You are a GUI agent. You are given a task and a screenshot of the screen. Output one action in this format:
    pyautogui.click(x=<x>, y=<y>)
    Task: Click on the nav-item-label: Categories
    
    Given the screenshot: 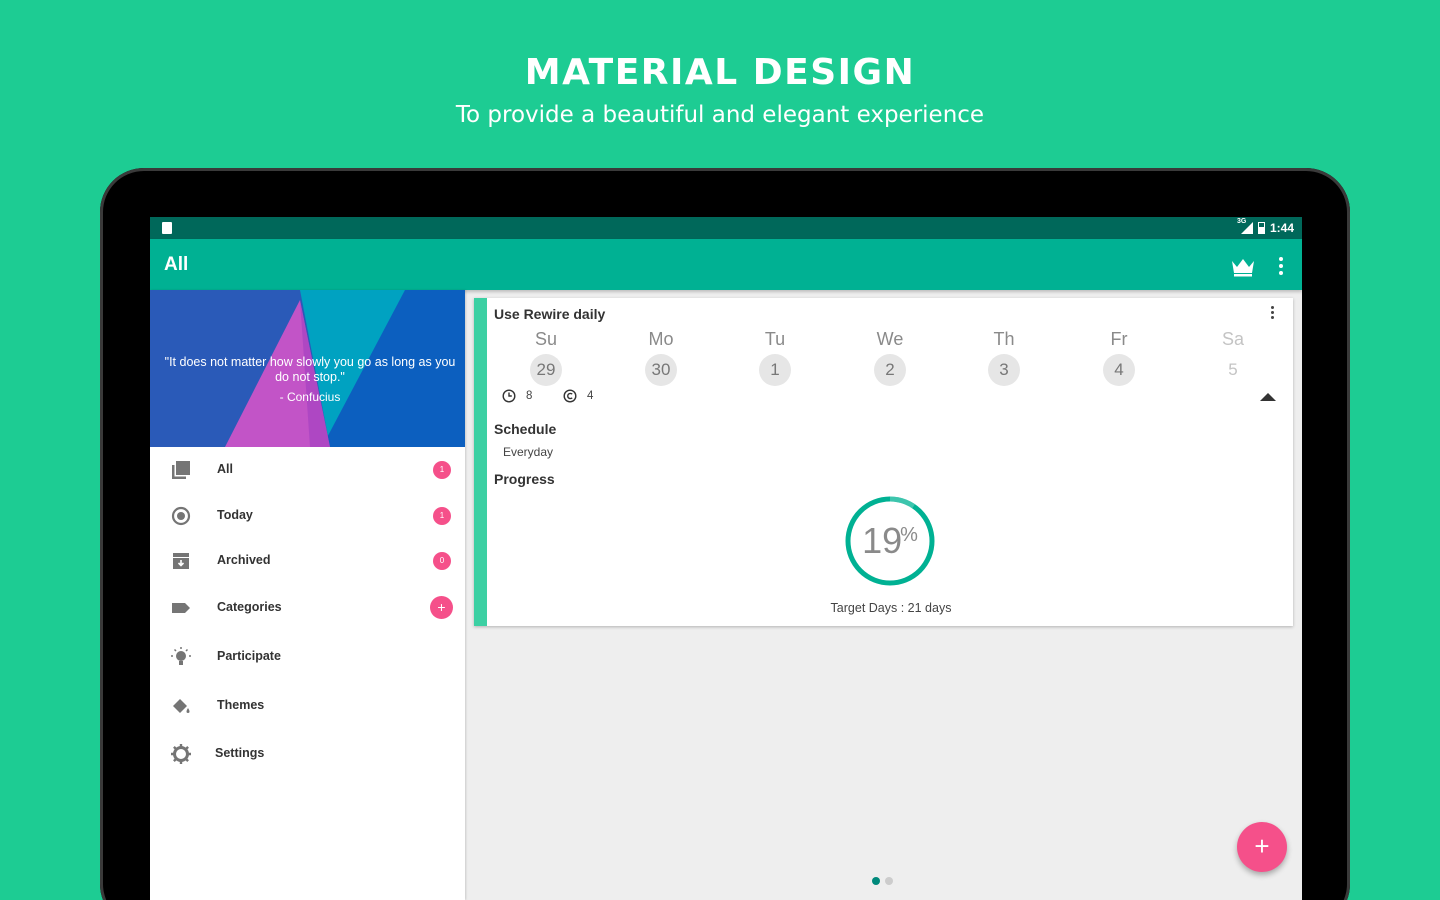 What is the action you would take?
    pyautogui.click(x=249, y=607)
    